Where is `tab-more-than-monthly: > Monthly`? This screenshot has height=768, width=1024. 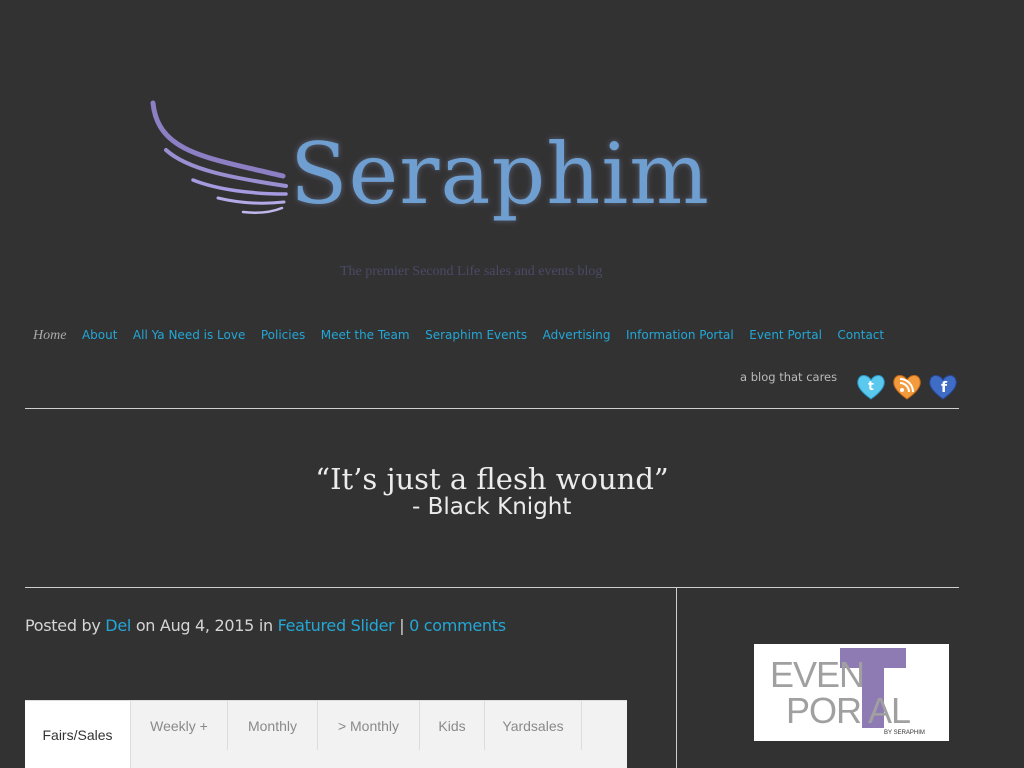
tab-more-than-monthly: > Monthly is located at coordinates (369, 725).